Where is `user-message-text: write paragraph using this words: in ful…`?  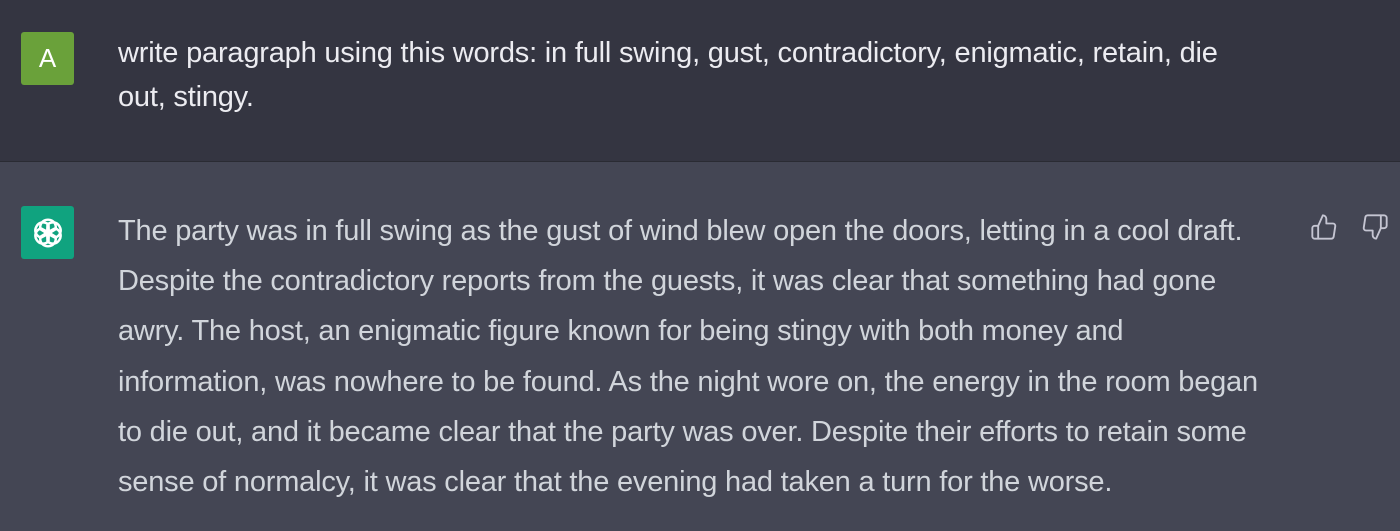 user-message-text: write paragraph using this words: in ful… is located at coordinates (668, 75).